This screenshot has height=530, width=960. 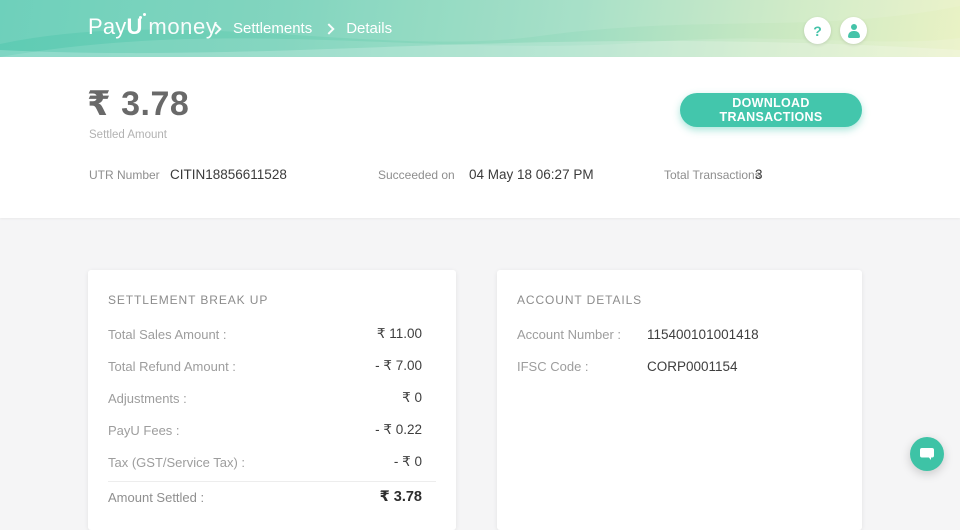 What do you see at coordinates (771, 110) in the screenshot?
I see `download-transactions-button: DOWNLOAD TRANSACTIONS` at bounding box center [771, 110].